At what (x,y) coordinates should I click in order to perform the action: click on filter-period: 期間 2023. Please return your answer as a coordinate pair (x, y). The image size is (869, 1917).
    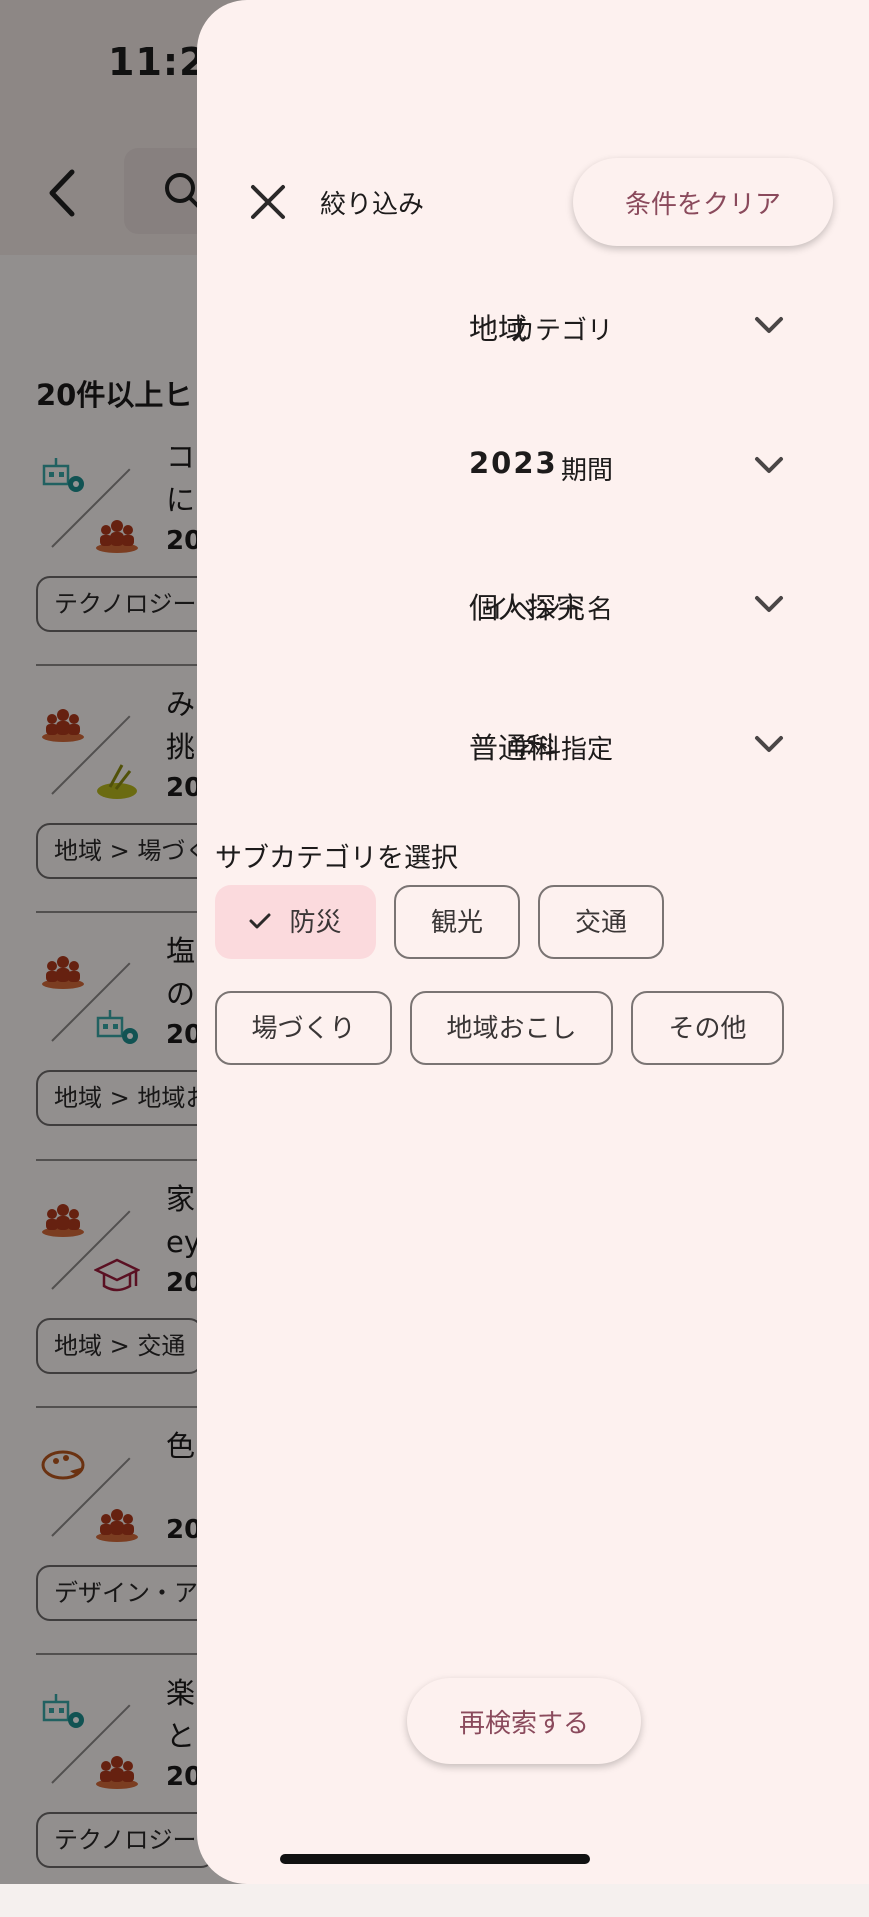
    Looking at the image, I should click on (533, 469).